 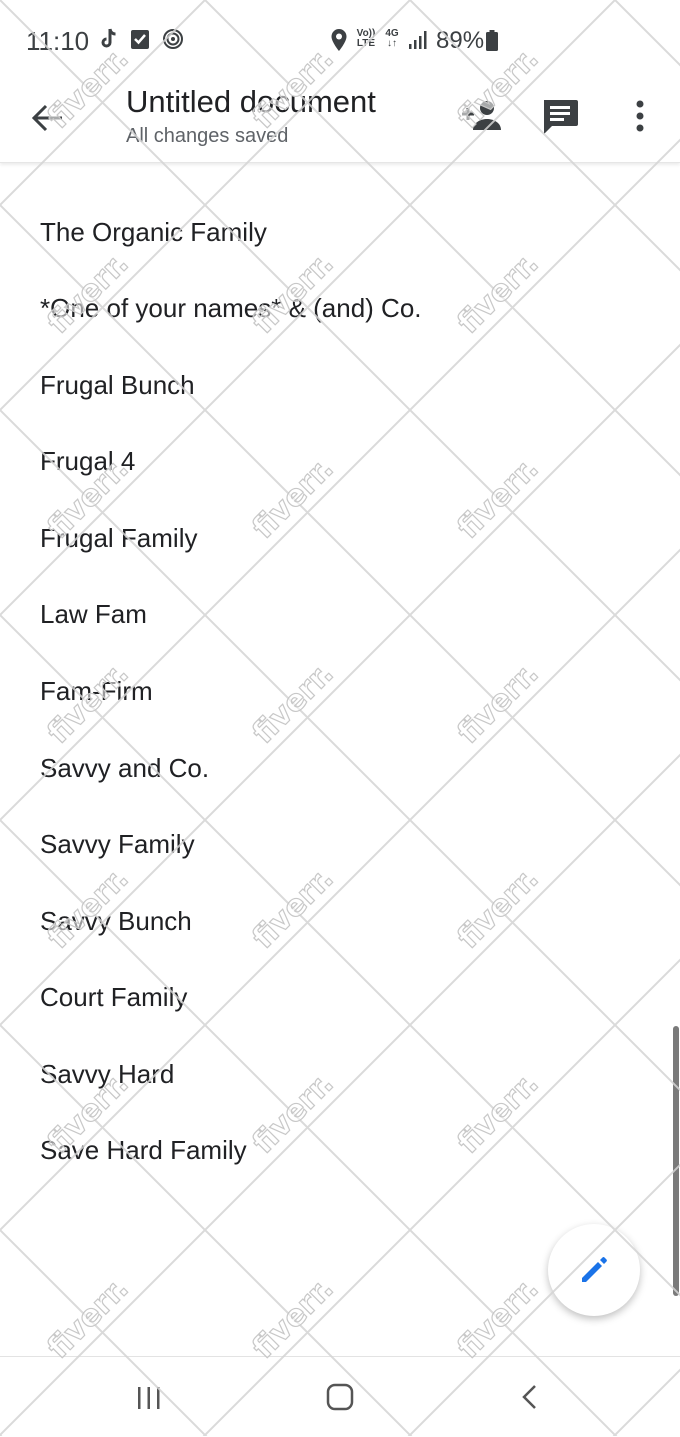 I want to click on recent-apps-icon, so click(x=149, y=1398).